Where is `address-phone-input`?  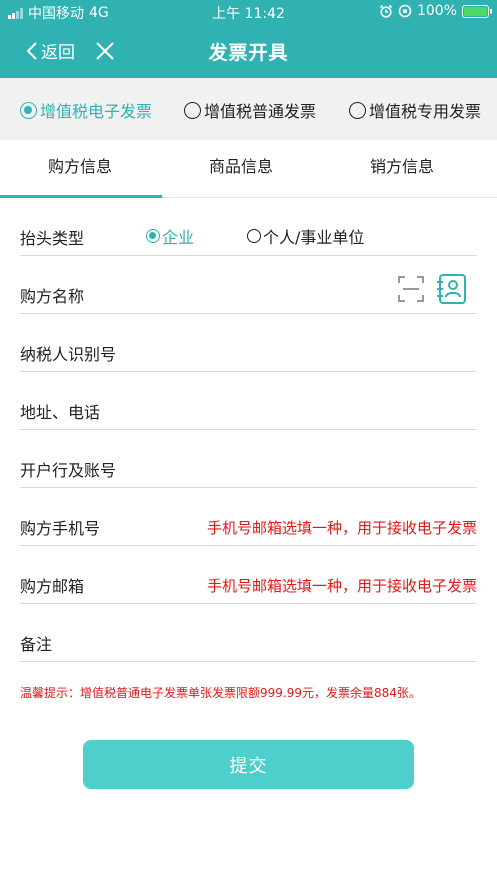
address-phone-input is located at coordinates (323, 412).